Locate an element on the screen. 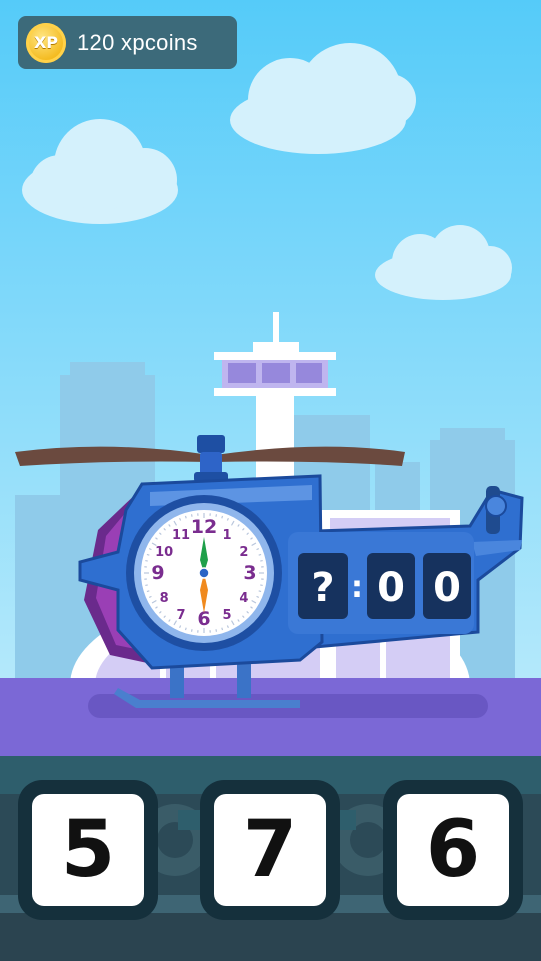 This screenshot has height=961, width=541. clock-number: 9 is located at coordinates (157, 573).